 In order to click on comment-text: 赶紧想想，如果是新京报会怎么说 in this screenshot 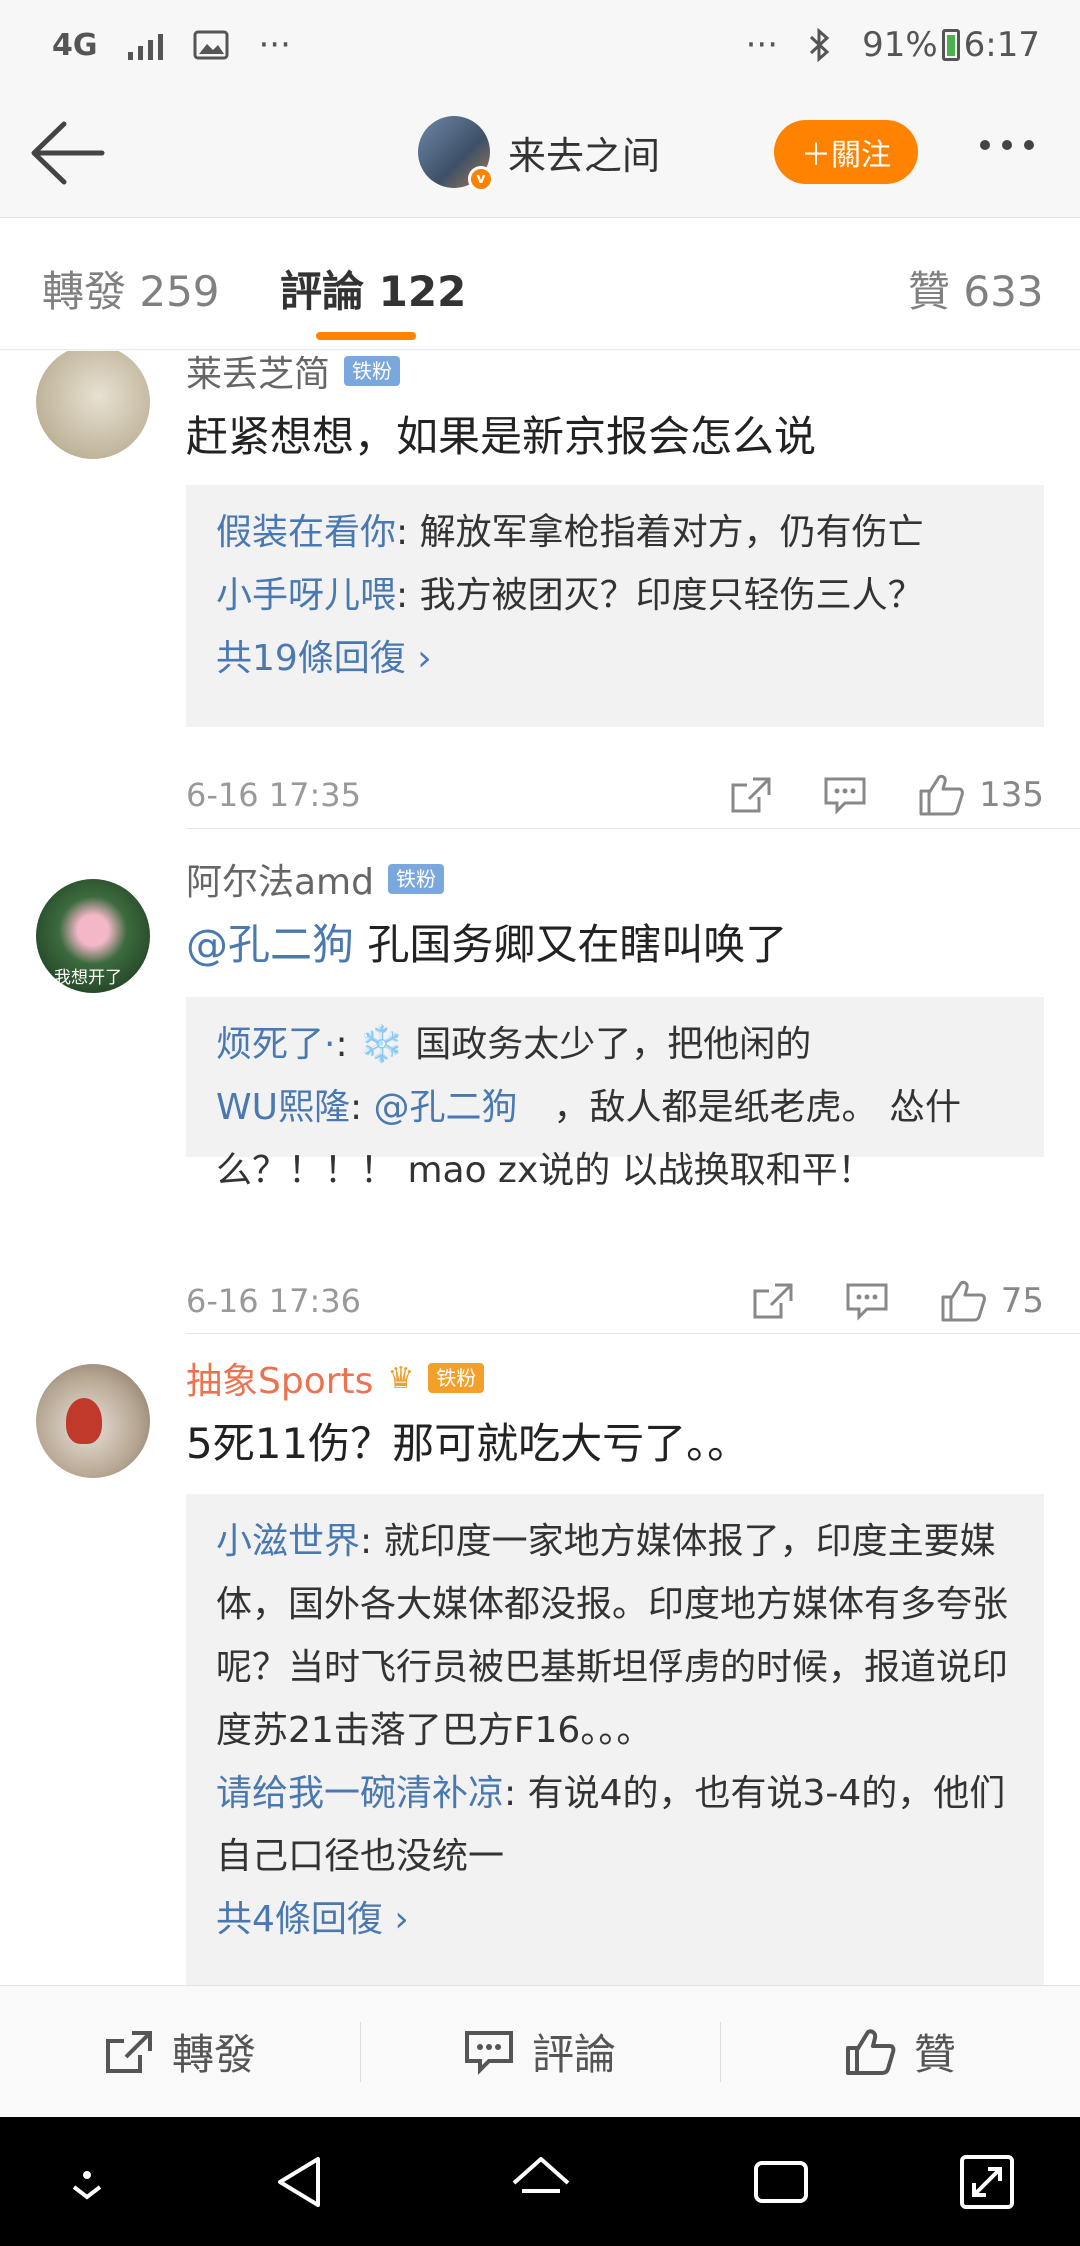, I will do `click(501, 436)`.